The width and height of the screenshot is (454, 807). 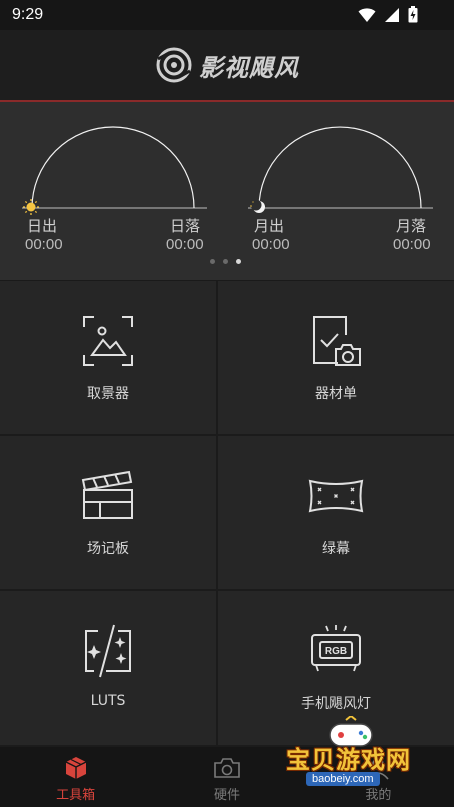 What do you see at coordinates (108, 394) in the screenshot?
I see `tool-label: 取景器` at bounding box center [108, 394].